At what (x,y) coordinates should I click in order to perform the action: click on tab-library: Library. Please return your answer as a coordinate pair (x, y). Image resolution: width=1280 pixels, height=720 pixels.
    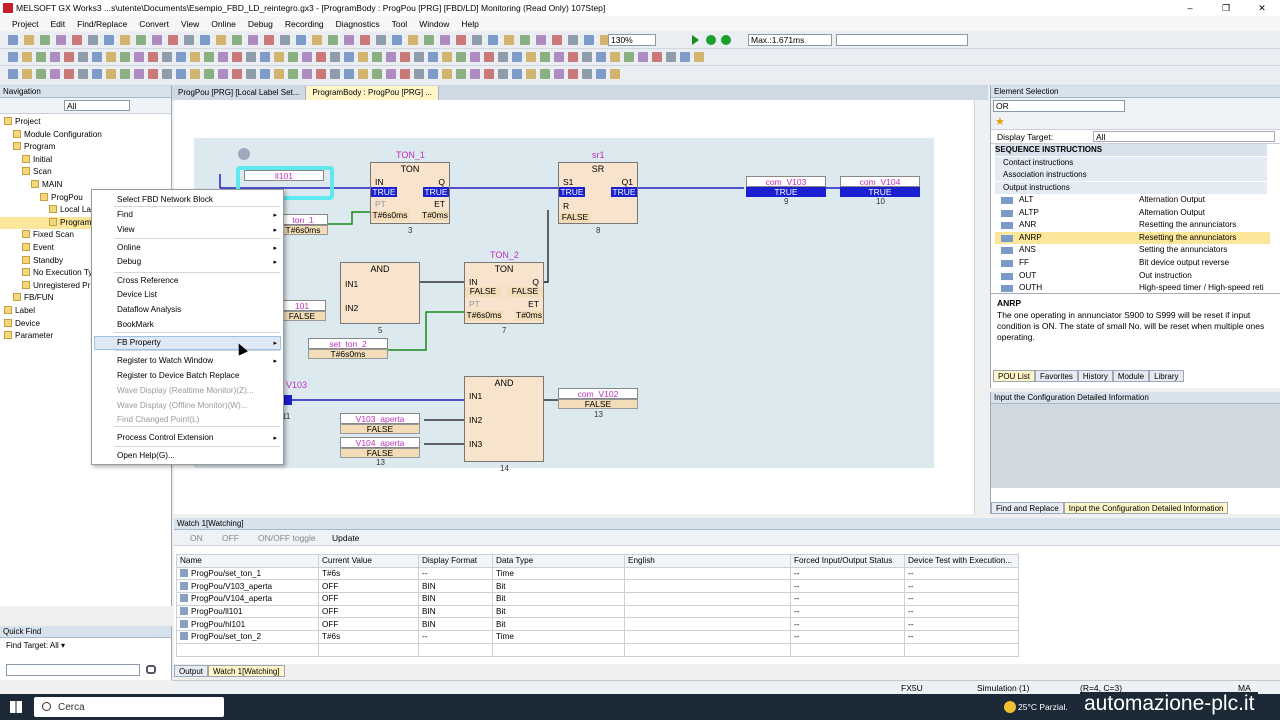
    Looking at the image, I should click on (1166, 376).